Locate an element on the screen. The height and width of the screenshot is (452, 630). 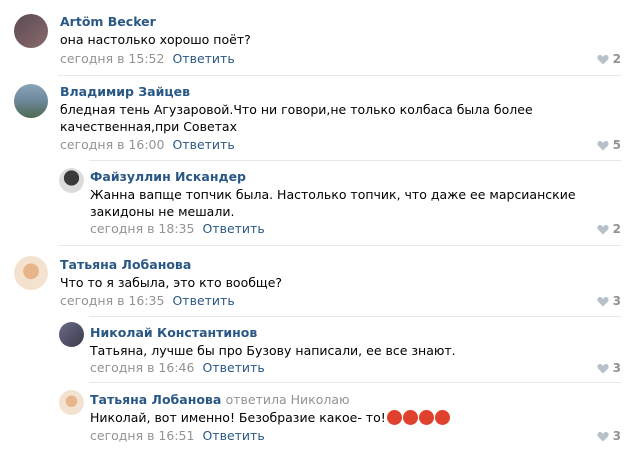
comment-meta: сегодня в 16:51 Ответить is located at coordinates (177, 435).